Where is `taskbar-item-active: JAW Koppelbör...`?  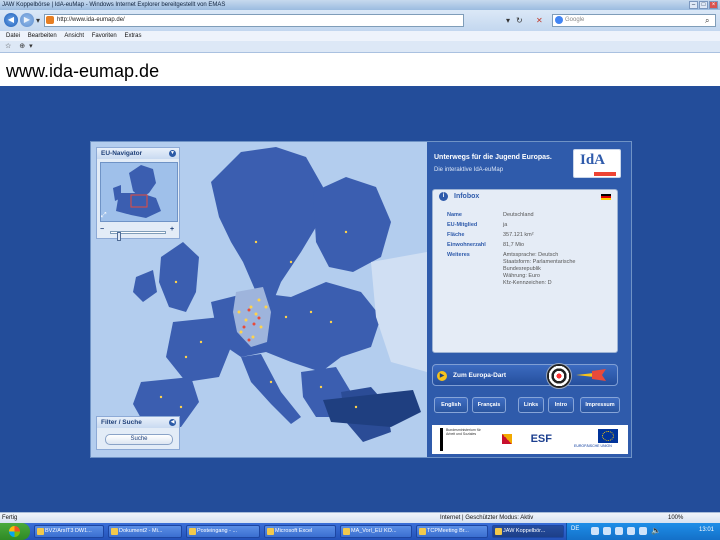 taskbar-item-active: JAW Koppelbör... is located at coordinates (528, 531).